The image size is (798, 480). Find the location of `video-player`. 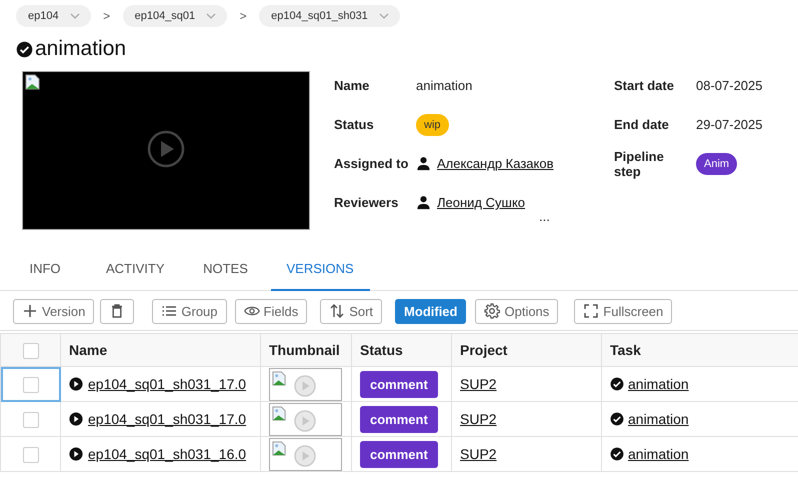

video-player is located at coordinates (166, 150).